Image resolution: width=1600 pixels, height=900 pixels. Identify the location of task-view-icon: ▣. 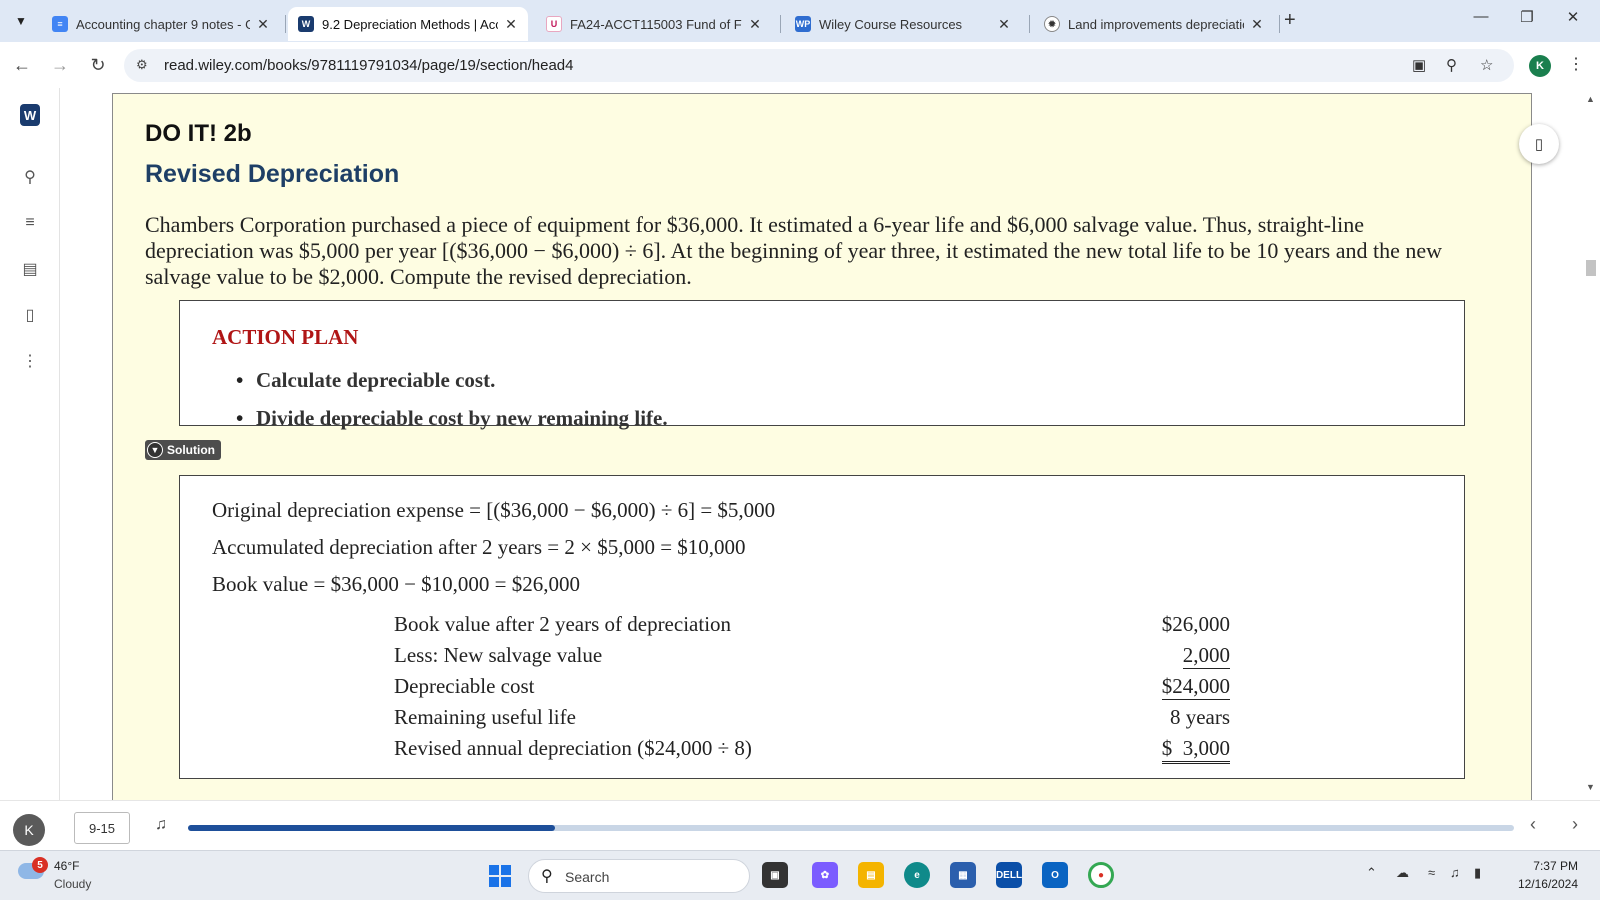
(775, 875).